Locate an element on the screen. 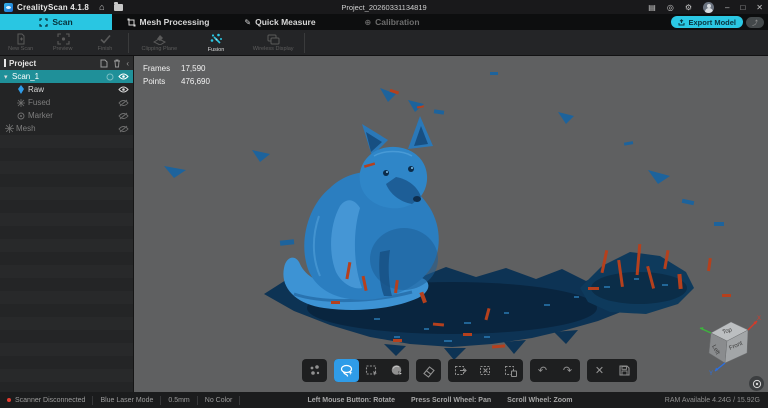 This screenshot has height=408, width=768. project-panel-title: Project is located at coordinates (23, 63).